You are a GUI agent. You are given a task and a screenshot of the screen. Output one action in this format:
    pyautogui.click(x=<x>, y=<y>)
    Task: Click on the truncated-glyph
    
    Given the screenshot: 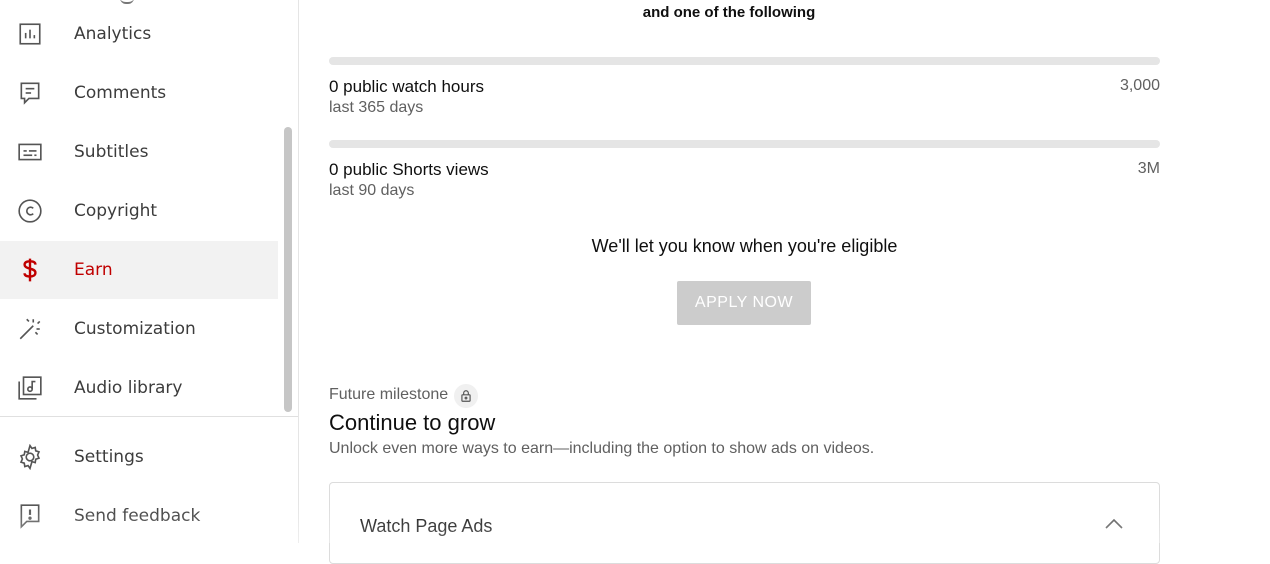 What is the action you would take?
    pyautogui.click(x=127, y=2)
    